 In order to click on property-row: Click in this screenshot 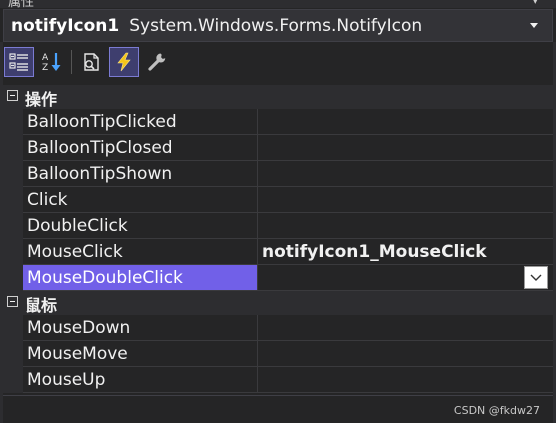, I will do `click(278, 200)`.